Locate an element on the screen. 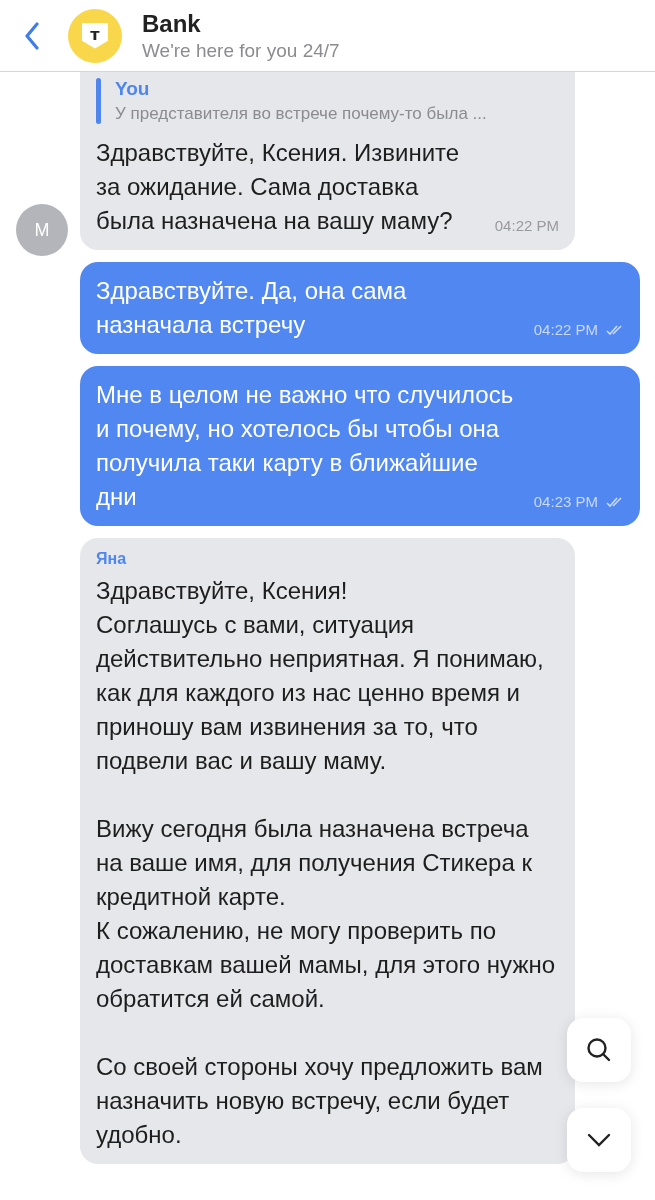  sender-name: Яна is located at coordinates (112, 559).